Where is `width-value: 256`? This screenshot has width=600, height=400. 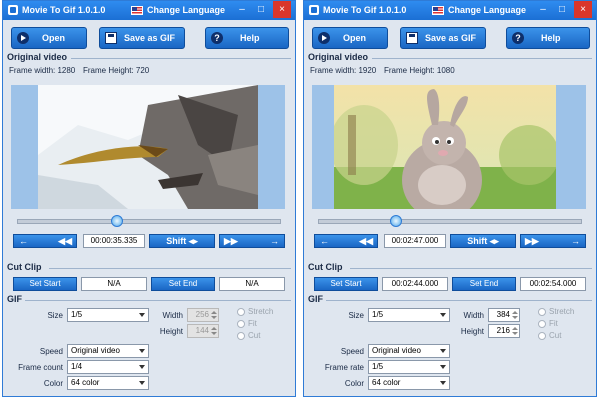
width-value: 256 is located at coordinates (202, 314).